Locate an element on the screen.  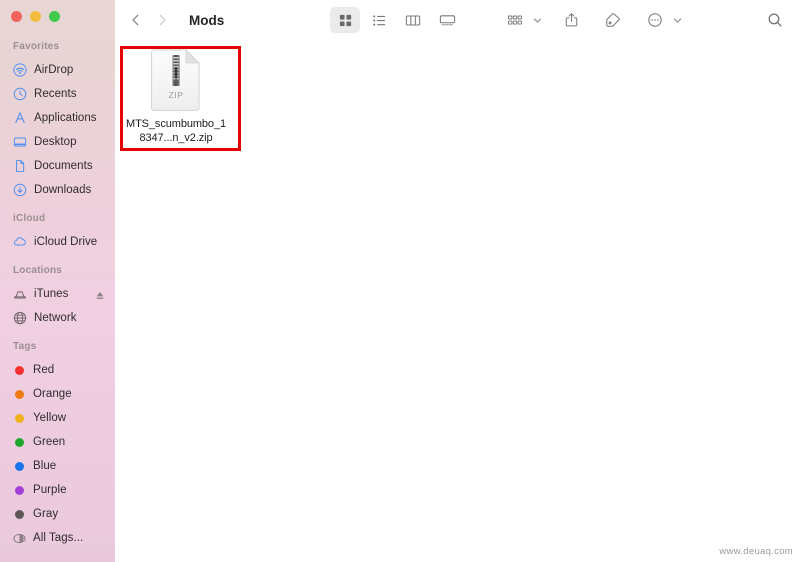
sidebar-item-label: Network is located at coordinates (55, 318).